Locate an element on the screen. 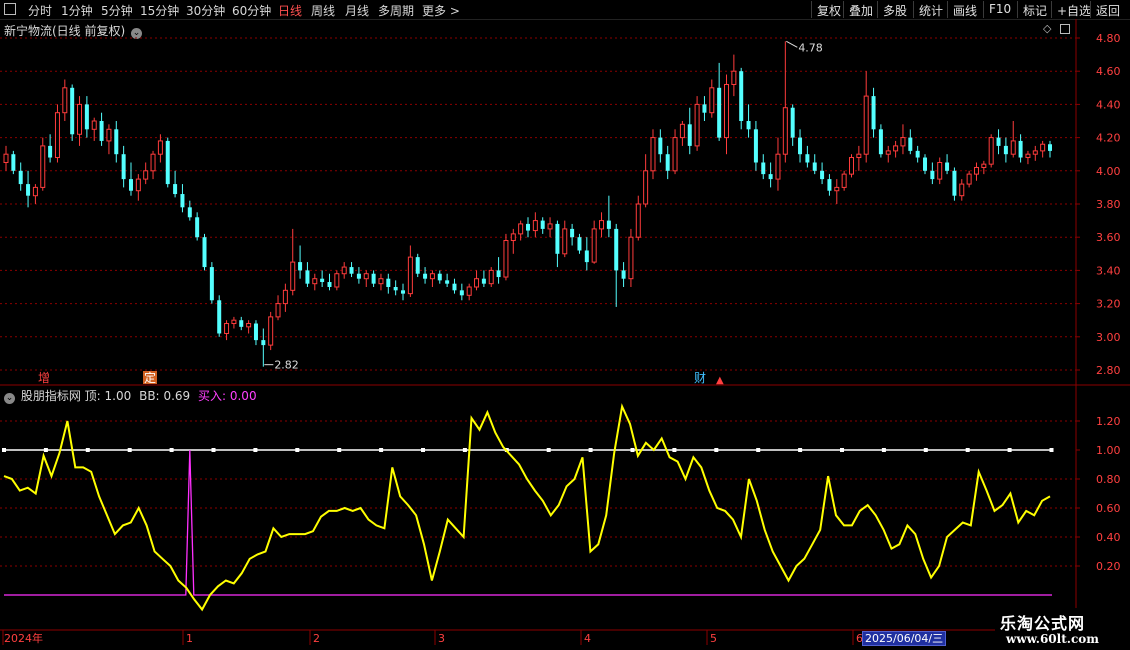 Image resolution: width=1130 pixels, height=650 pixels. time-label: 1 is located at coordinates (189, 638).